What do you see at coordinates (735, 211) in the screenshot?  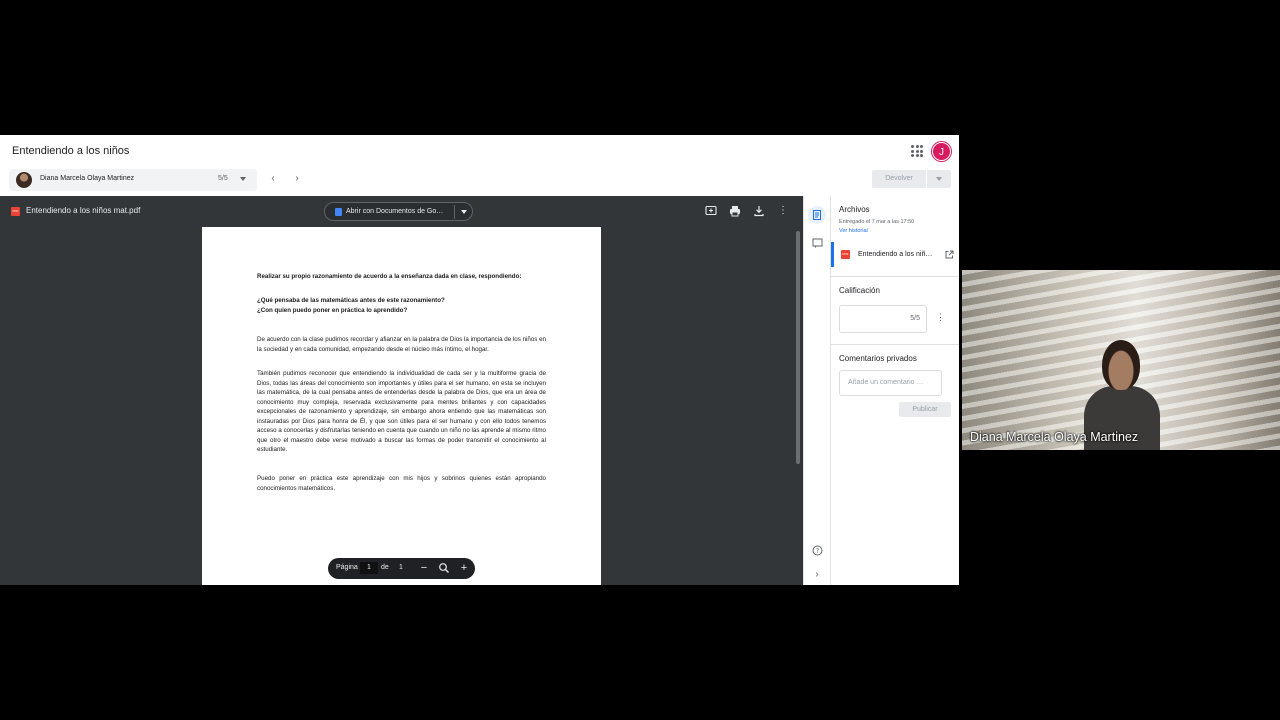 I see `print-icon` at bounding box center [735, 211].